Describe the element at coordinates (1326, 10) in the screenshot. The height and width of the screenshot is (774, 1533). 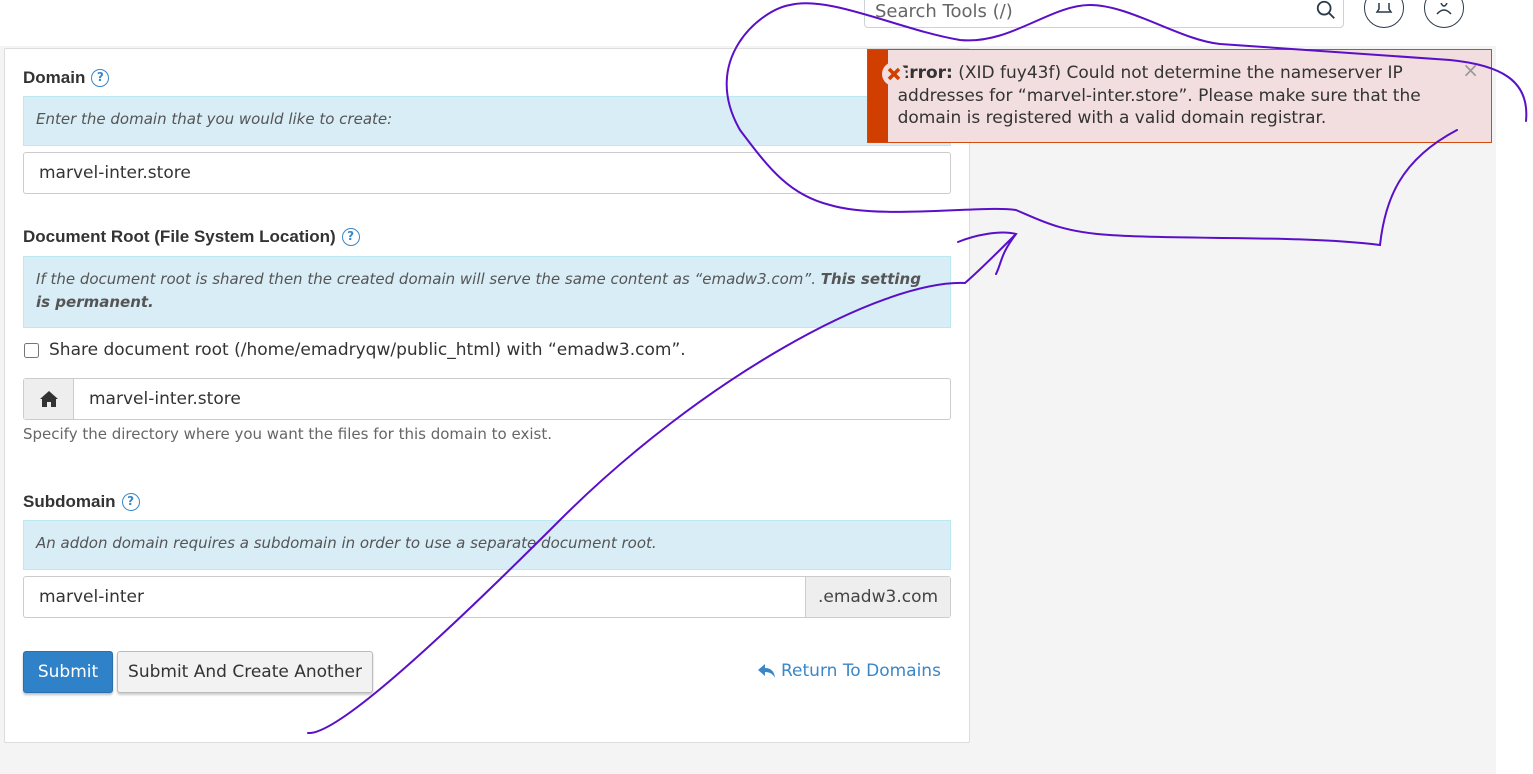
I see `search-icon` at that location.